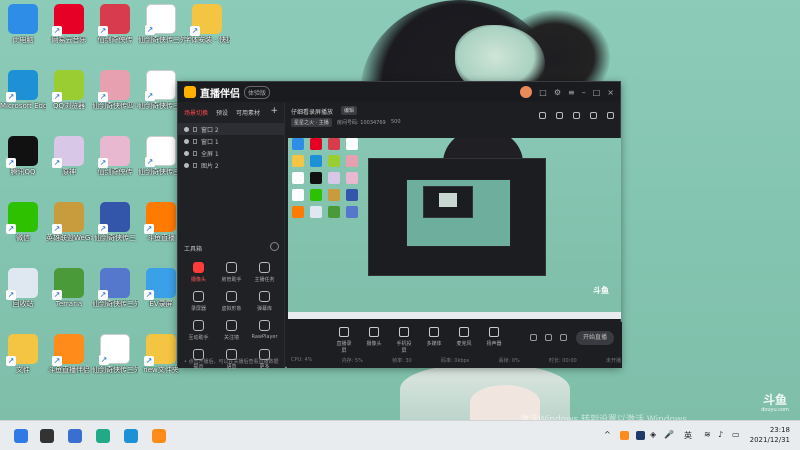 This screenshot has width=800, height=450. Describe the element at coordinates (75, 436) in the screenshot. I see `taskbar-nk-icon` at that location.